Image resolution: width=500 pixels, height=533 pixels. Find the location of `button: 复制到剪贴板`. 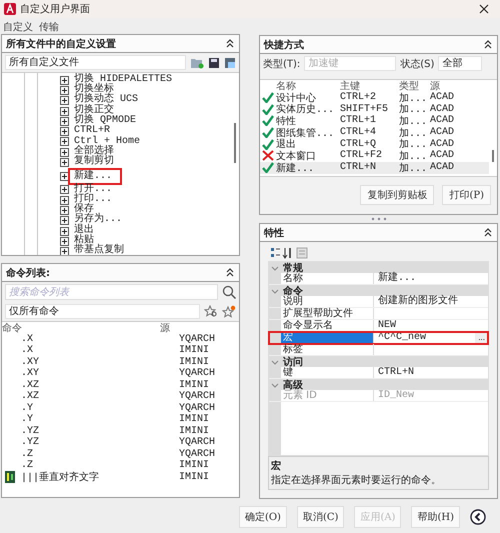

button: 复制到剪贴板 is located at coordinates (397, 195).